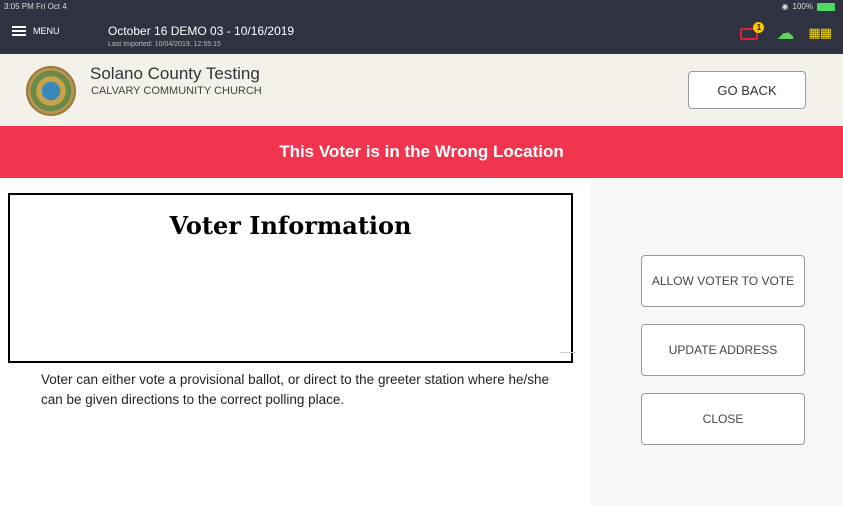  I want to click on toolbar-icons: 1 ☁ ▦▦, so click(786, 32).